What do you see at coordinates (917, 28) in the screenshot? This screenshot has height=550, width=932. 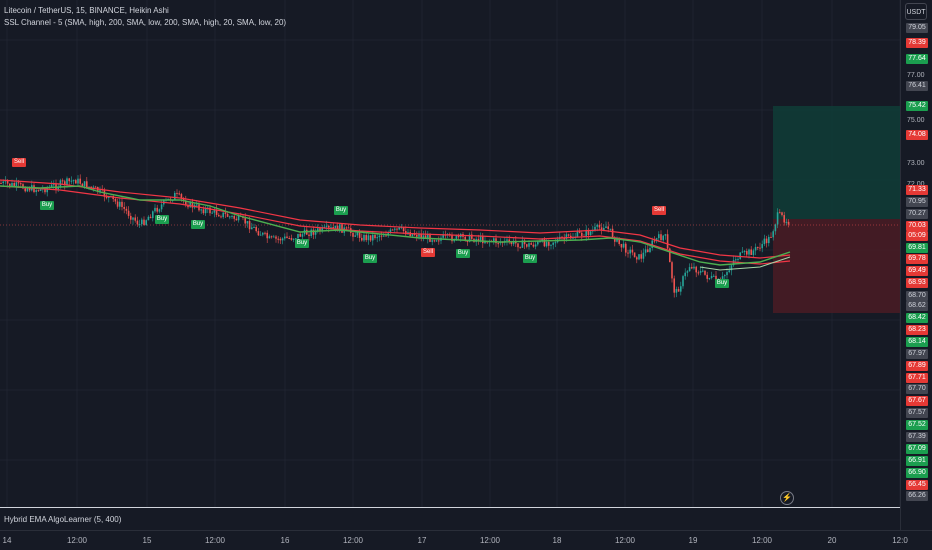 I see `price-tag: 79.05` at bounding box center [917, 28].